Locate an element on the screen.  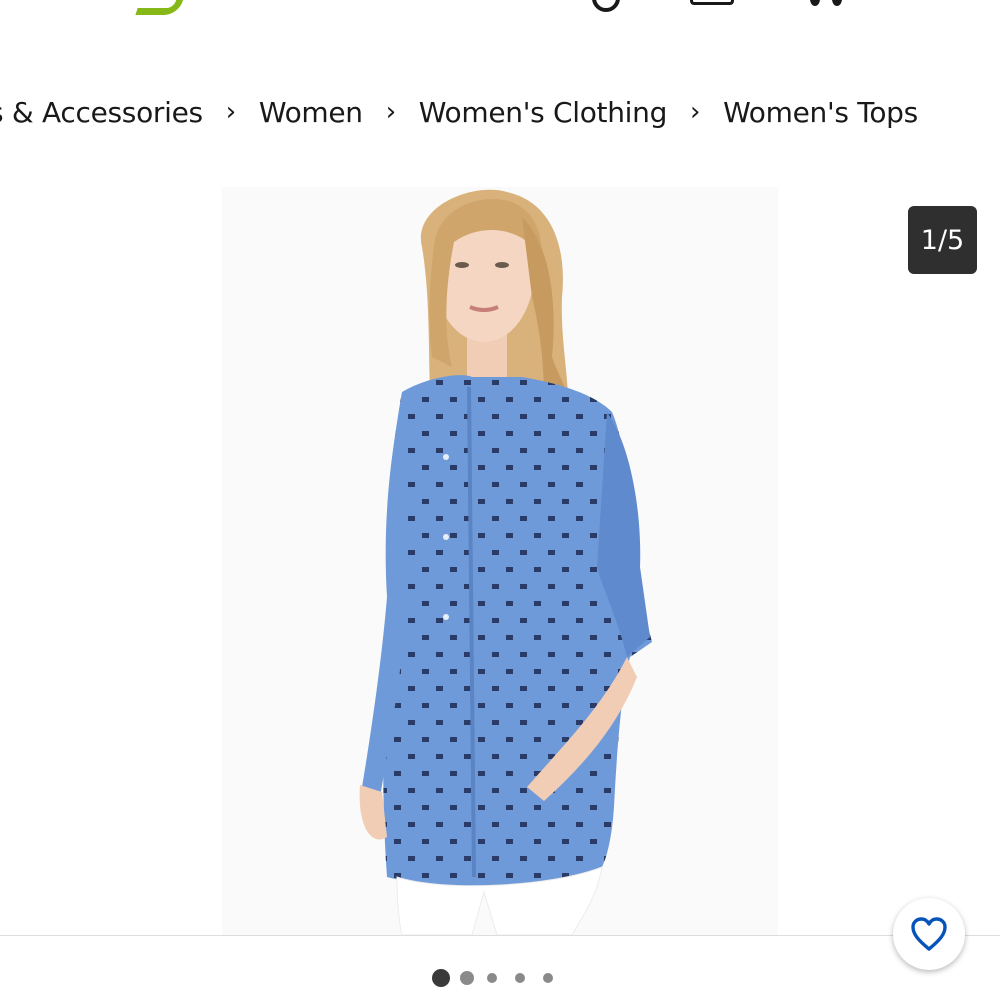
image-counter: 1/5 is located at coordinates (942, 240).